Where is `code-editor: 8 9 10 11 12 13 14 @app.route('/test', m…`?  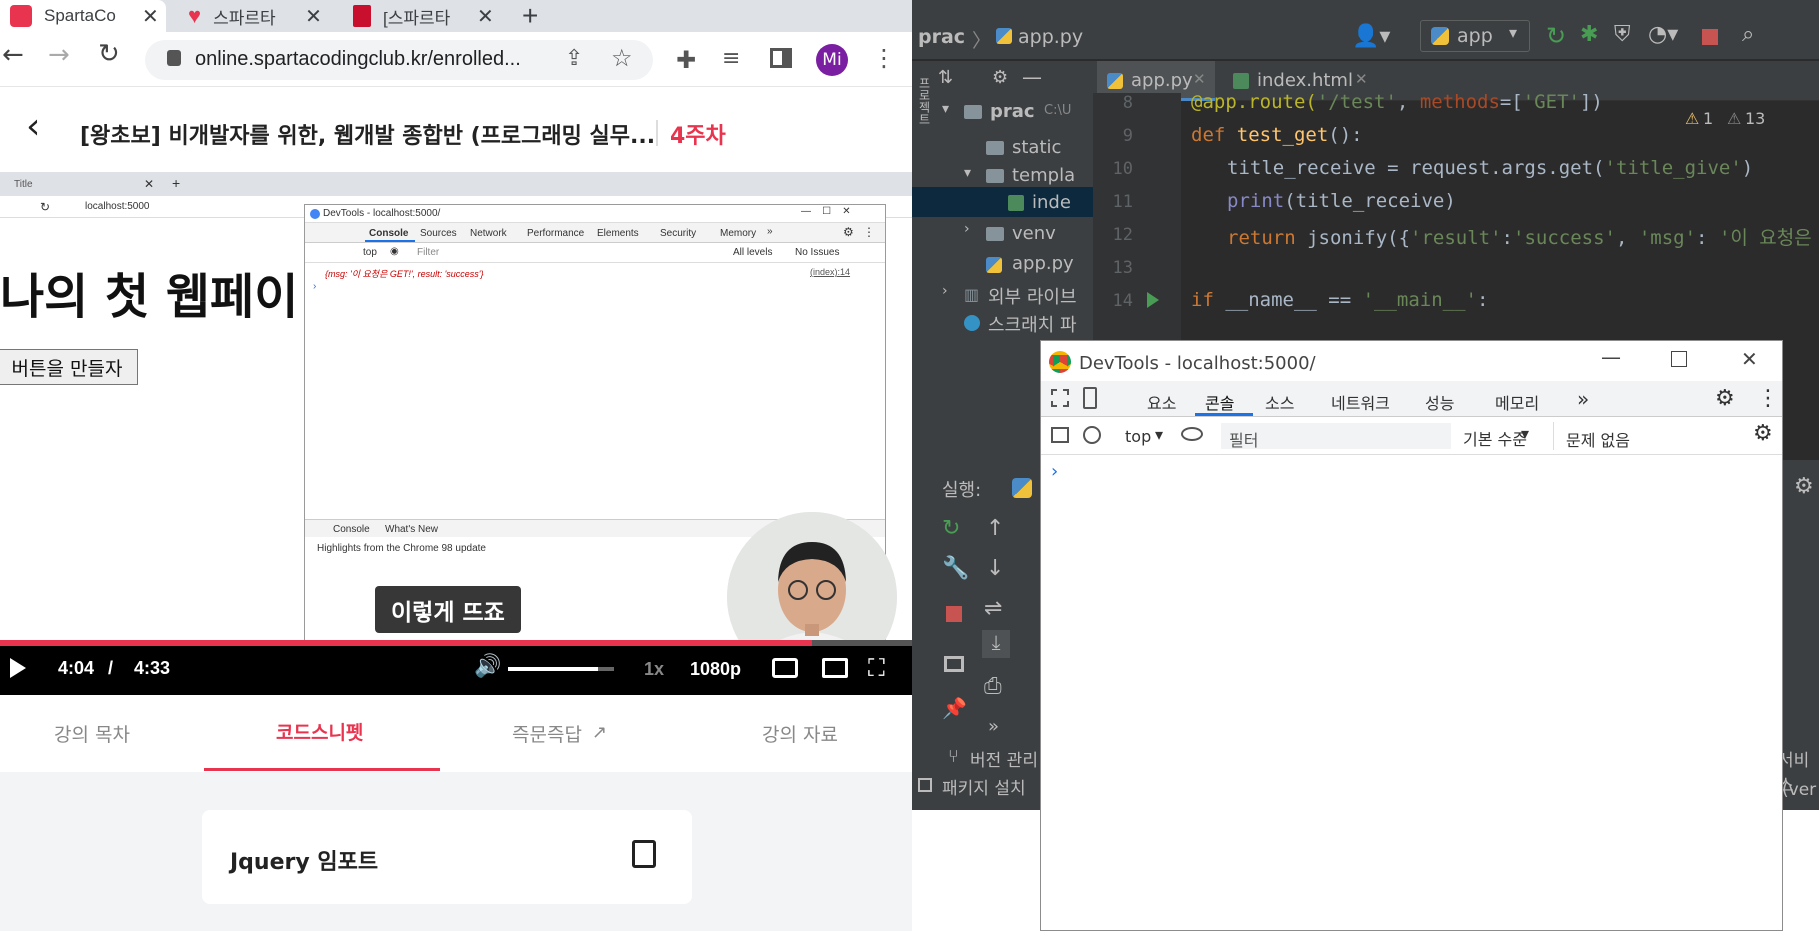
code-editor: 8 9 10 11 12 13 14 @app.route('/test', m… is located at coordinates (1456, 216).